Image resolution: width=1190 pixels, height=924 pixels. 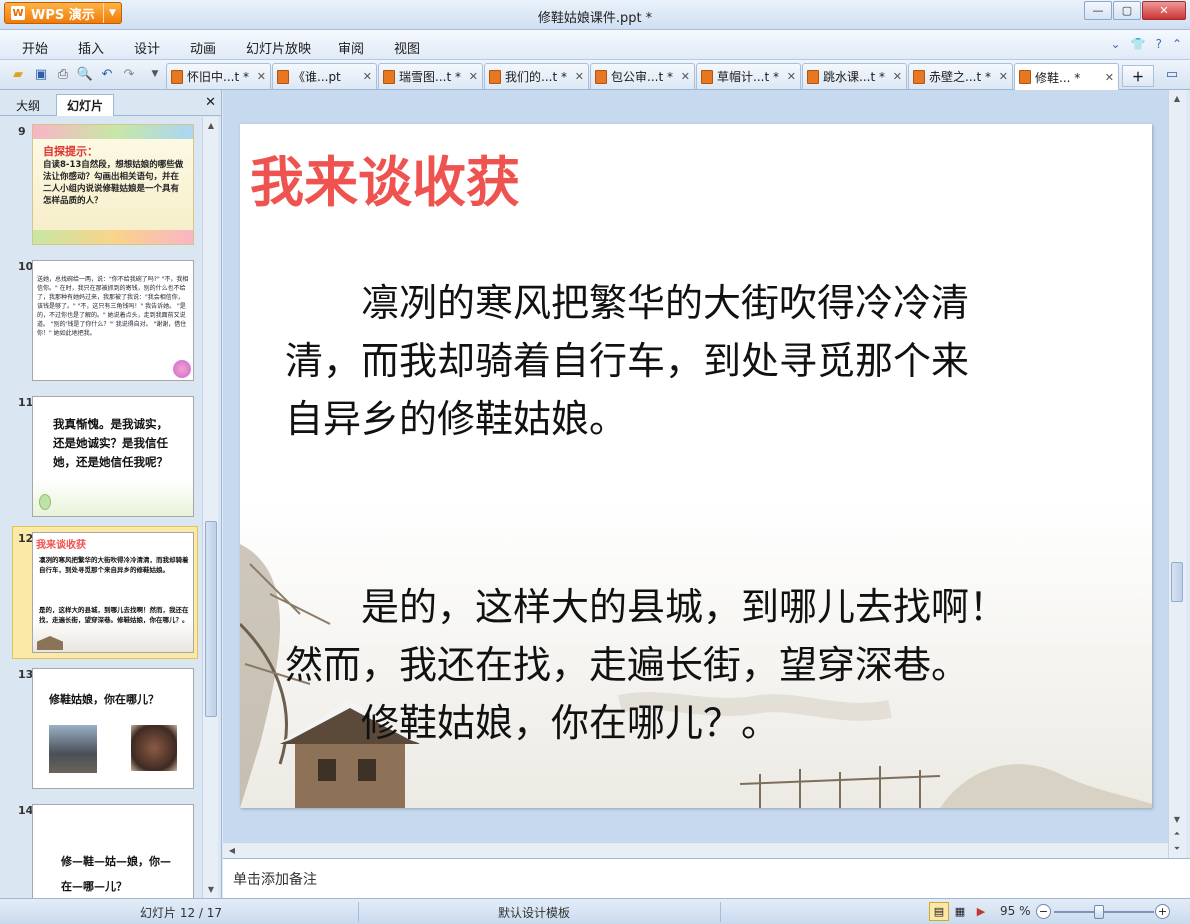 What do you see at coordinates (1177, 834) in the screenshot?
I see `previous-slide-icon: ⏶` at bounding box center [1177, 834].